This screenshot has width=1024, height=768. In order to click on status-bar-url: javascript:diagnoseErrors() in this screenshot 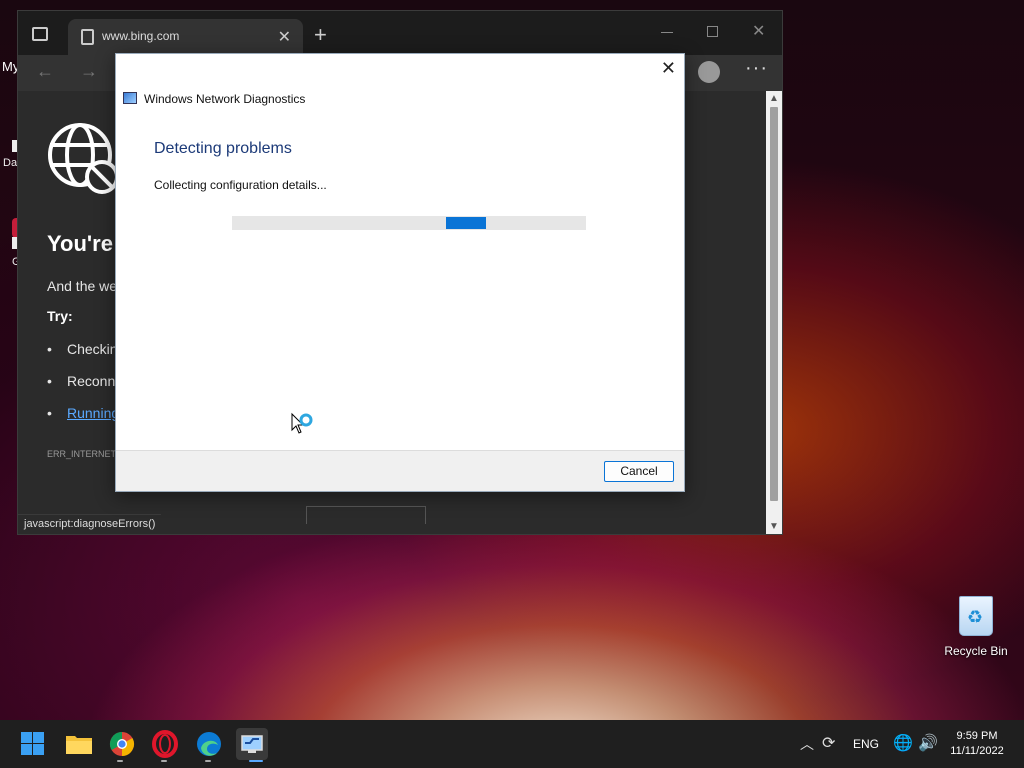, I will do `click(90, 524)`.